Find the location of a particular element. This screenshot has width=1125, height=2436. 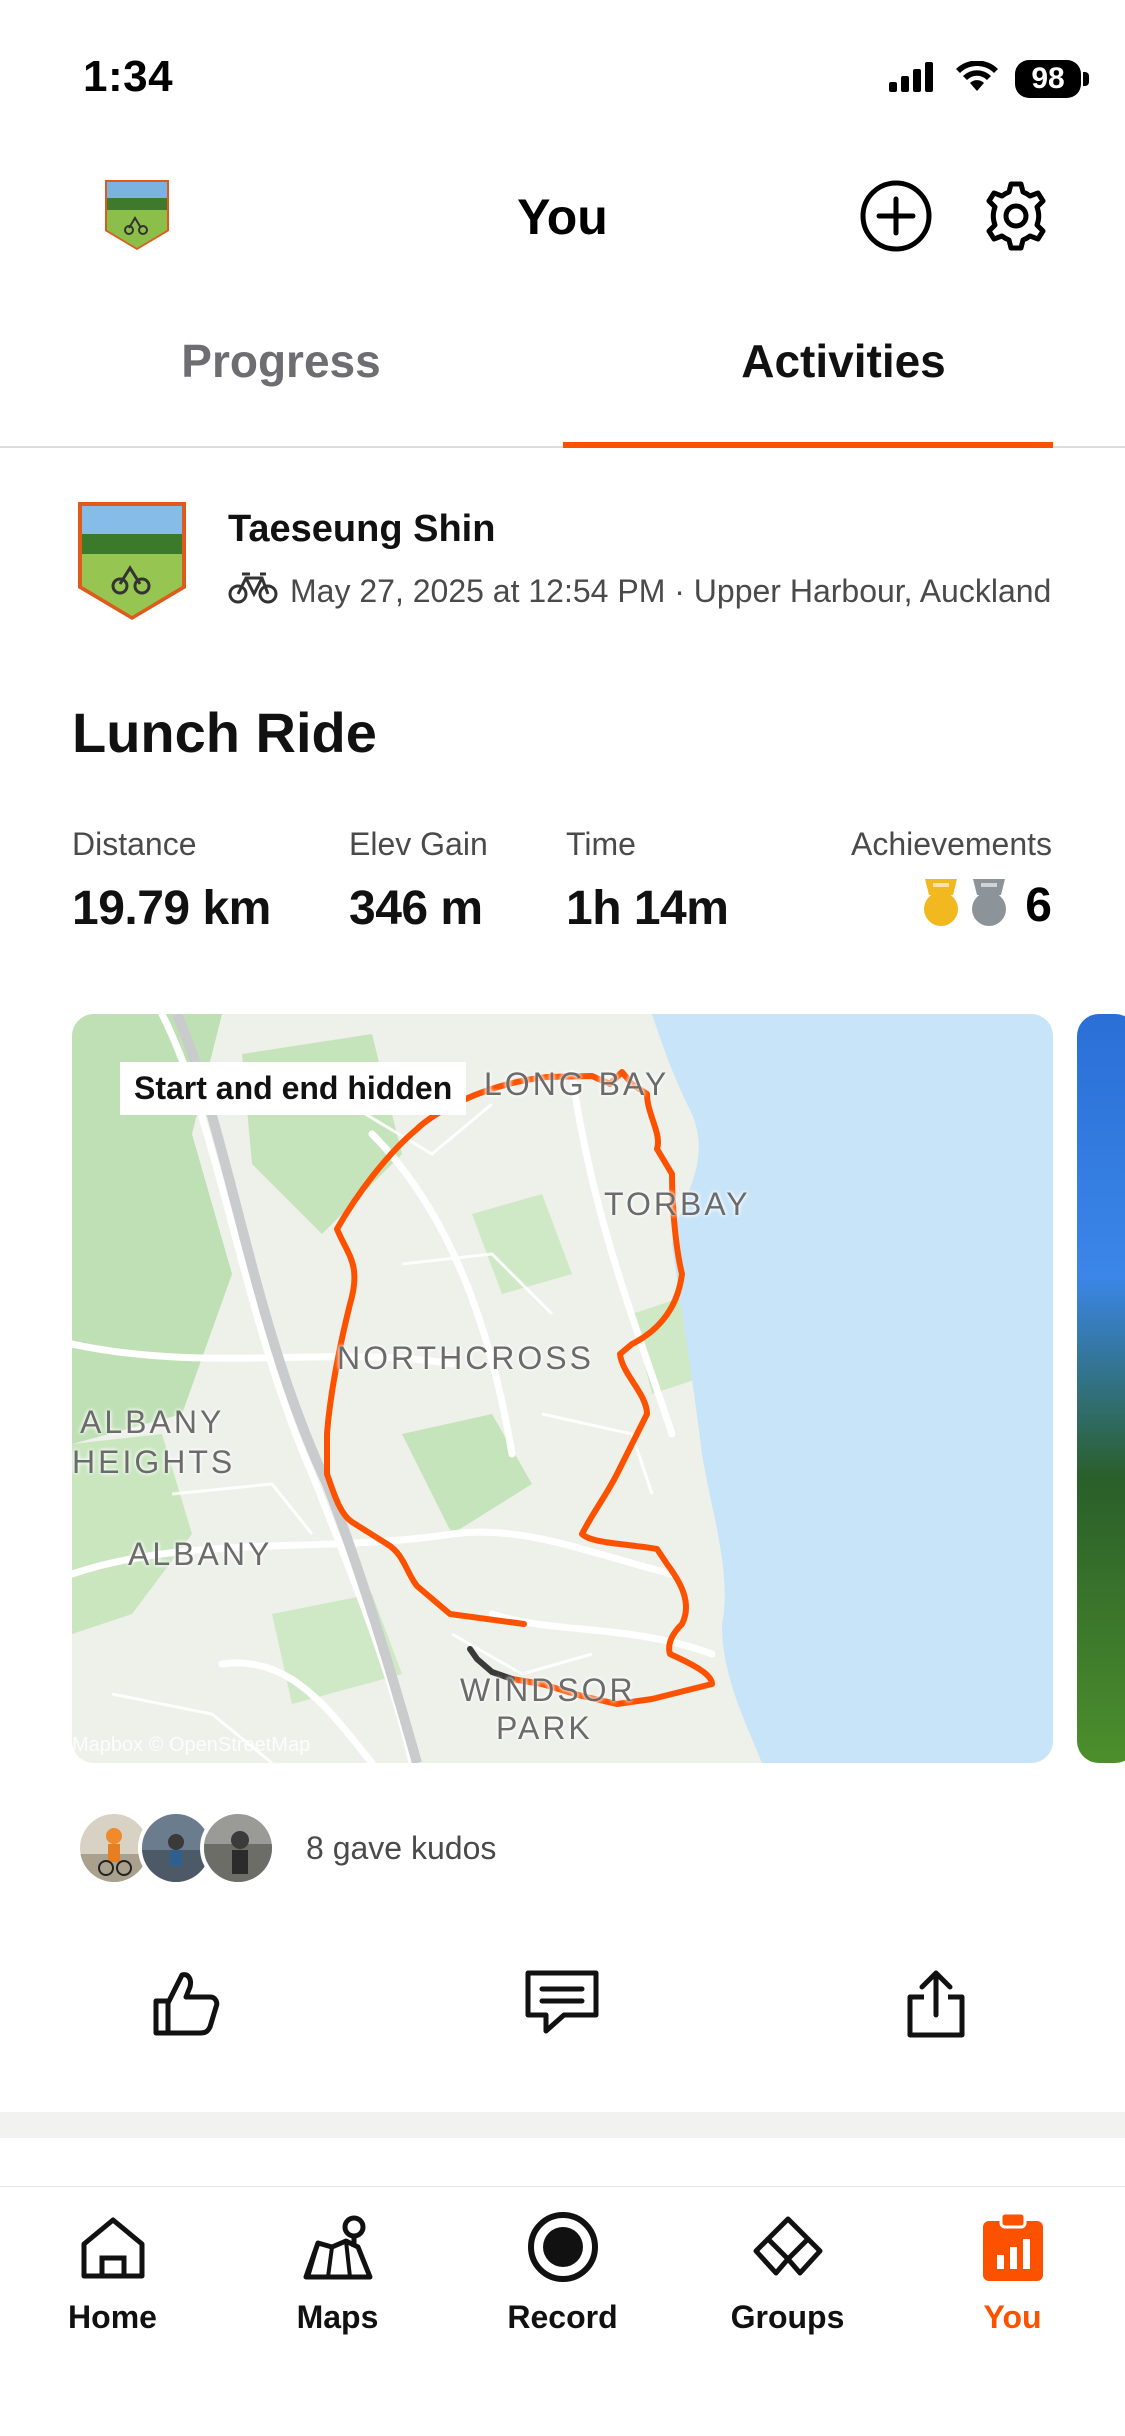

activity-photo-thumbnail is located at coordinates (1101, 1388).